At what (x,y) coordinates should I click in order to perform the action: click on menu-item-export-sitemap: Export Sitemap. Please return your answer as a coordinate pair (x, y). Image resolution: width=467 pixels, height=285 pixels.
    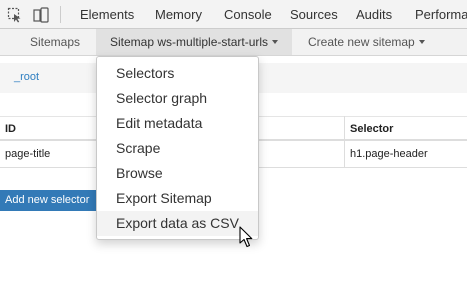
    Looking at the image, I should click on (177, 198).